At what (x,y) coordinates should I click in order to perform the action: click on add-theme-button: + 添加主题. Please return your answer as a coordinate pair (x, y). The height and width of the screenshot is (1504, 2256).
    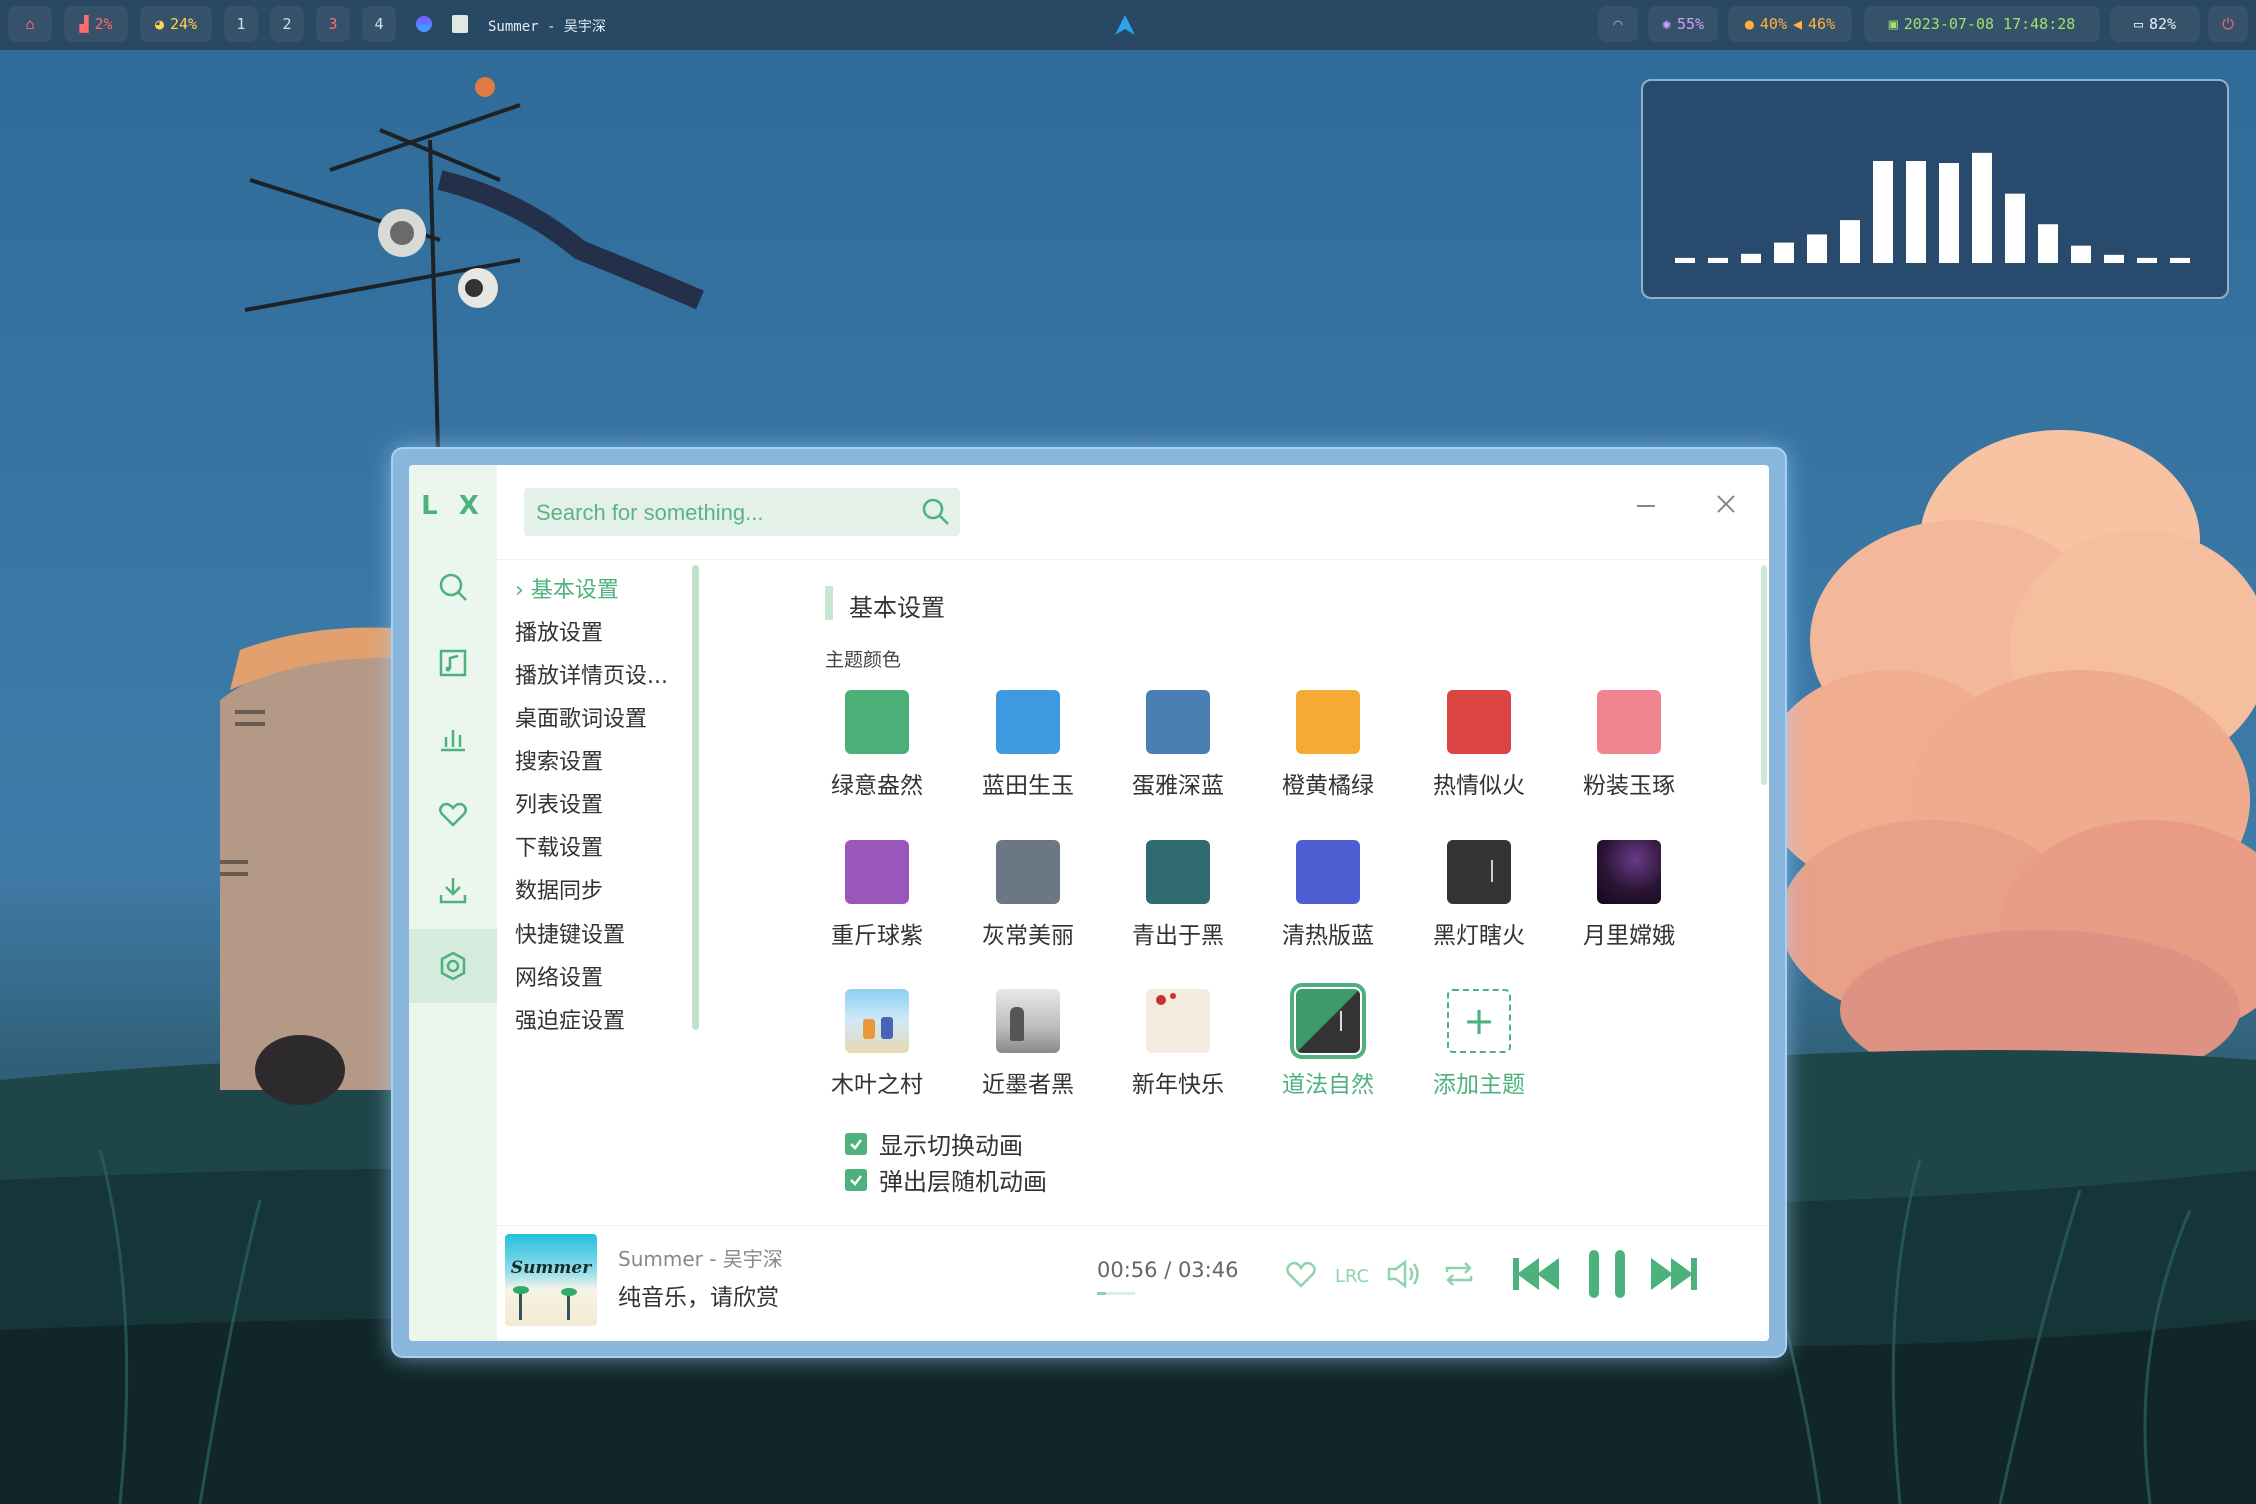
    Looking at the image, I should click on (1479, 1044).